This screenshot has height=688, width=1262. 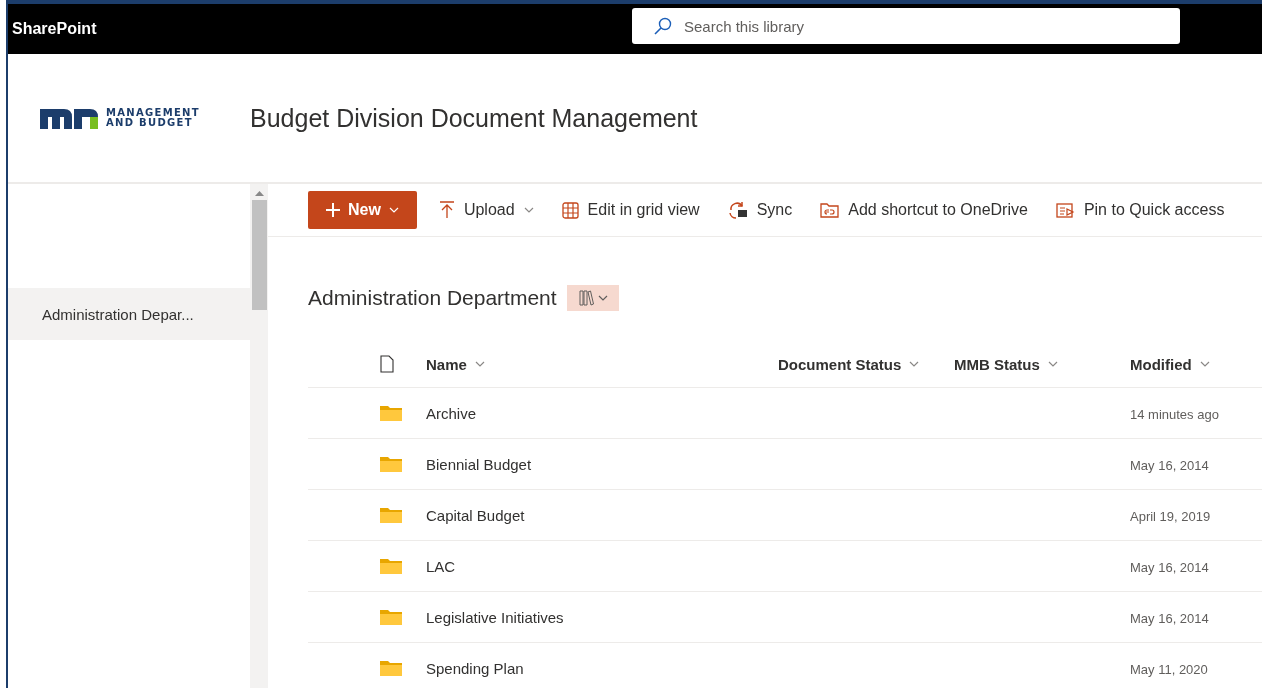 What do you see at coordinates (153, 113) in the screenshot?
I see `logo-text: MANAGEMENT` at bounding box center [153, 113].